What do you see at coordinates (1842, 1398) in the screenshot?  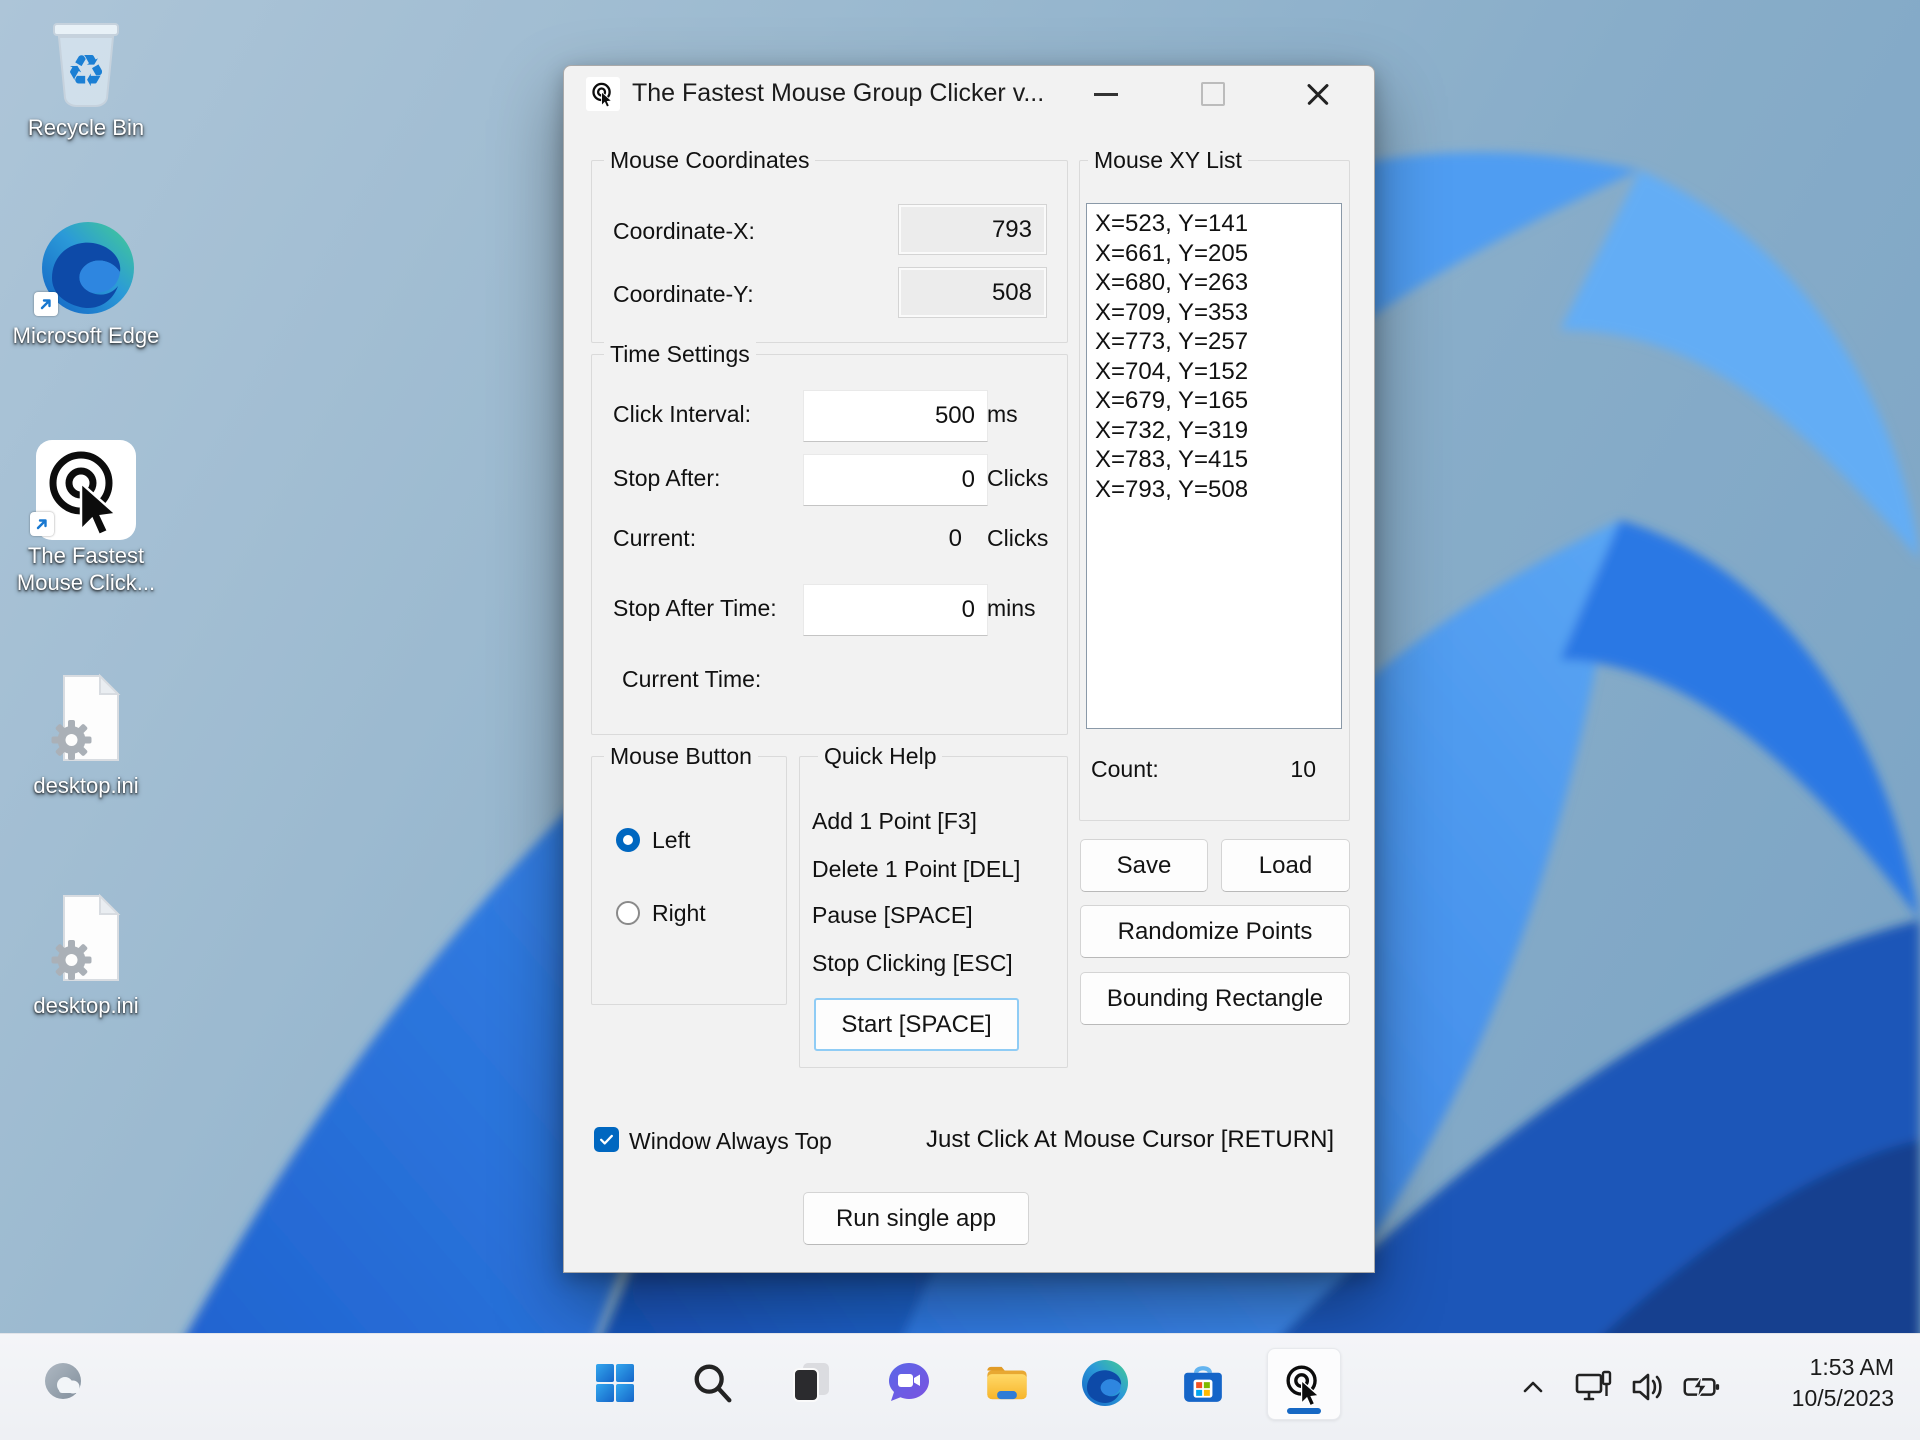 I see `tray-date: 10/5/2023` at bounding box center [1842, 1398].